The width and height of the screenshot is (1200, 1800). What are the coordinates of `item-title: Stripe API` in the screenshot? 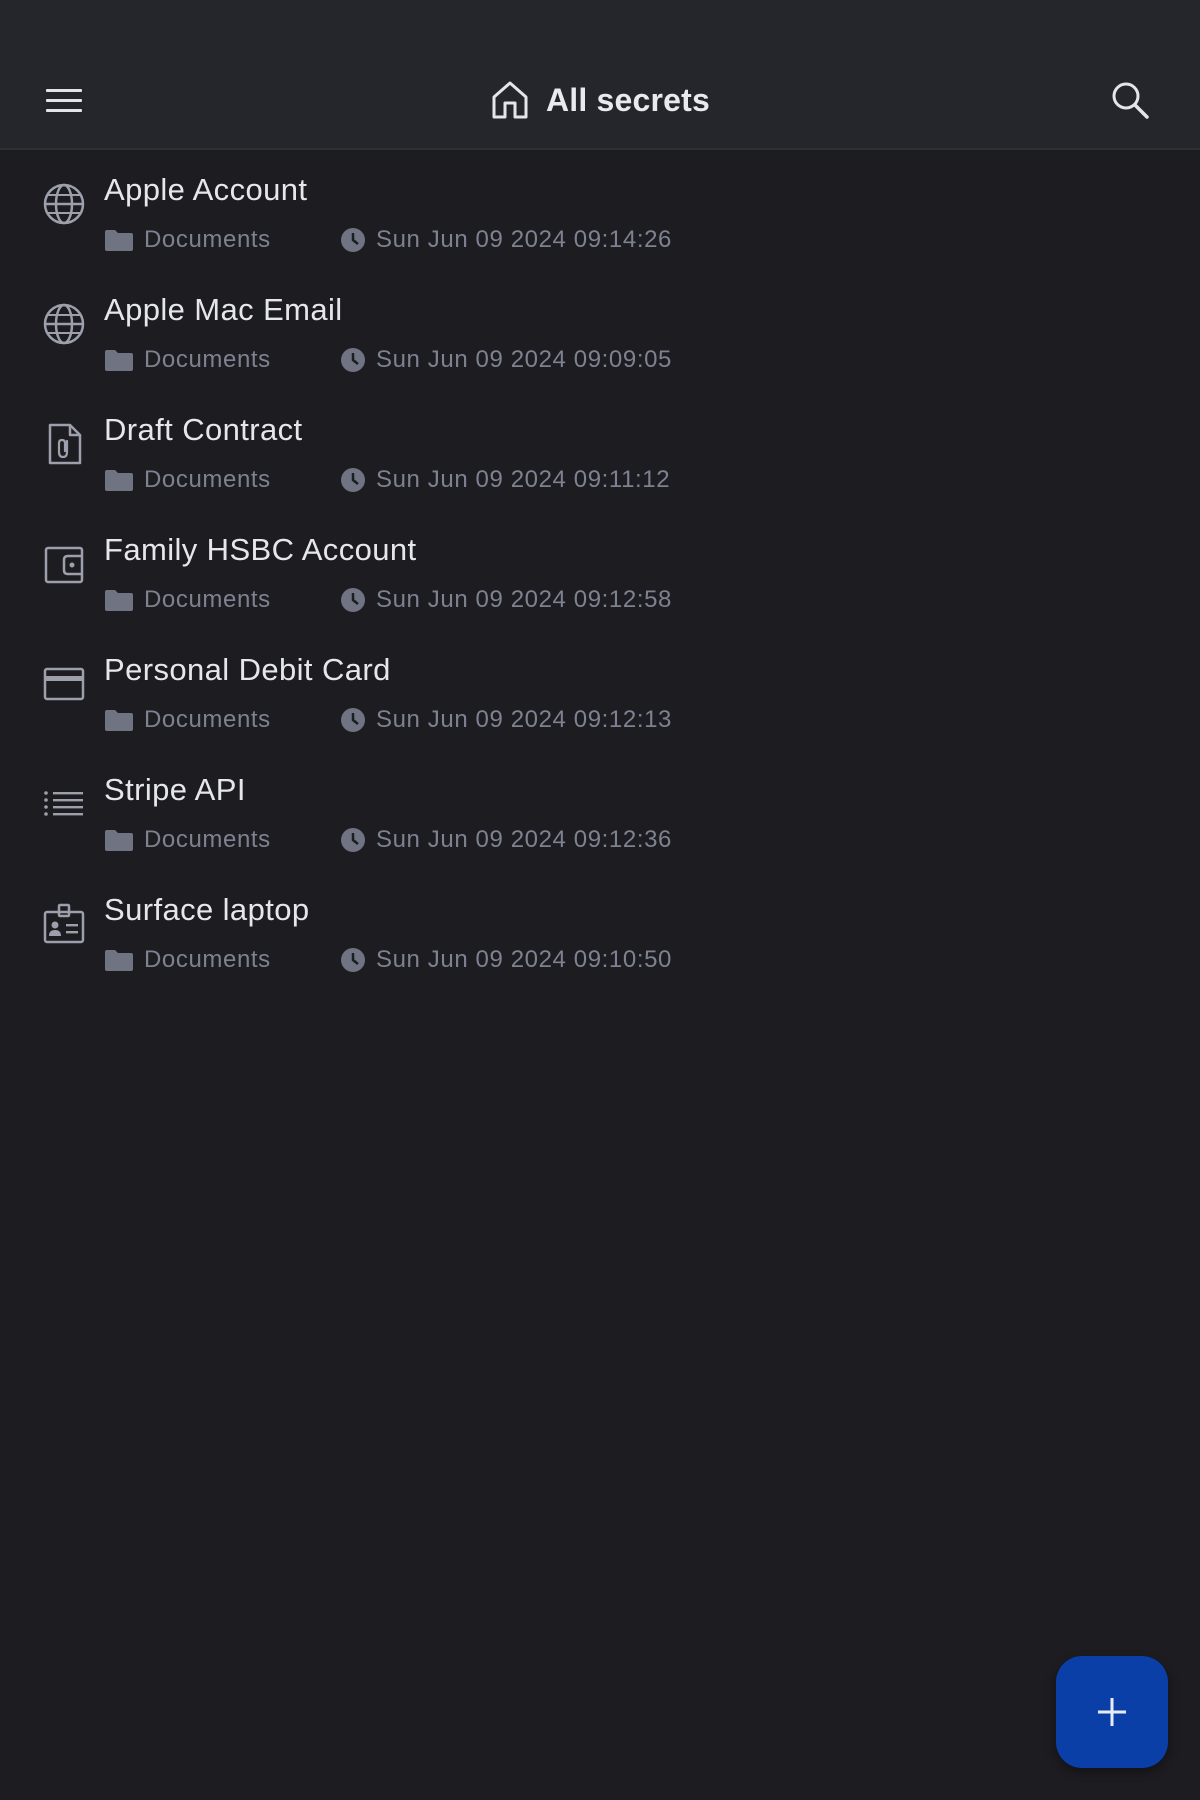 It's located at (175, 789).